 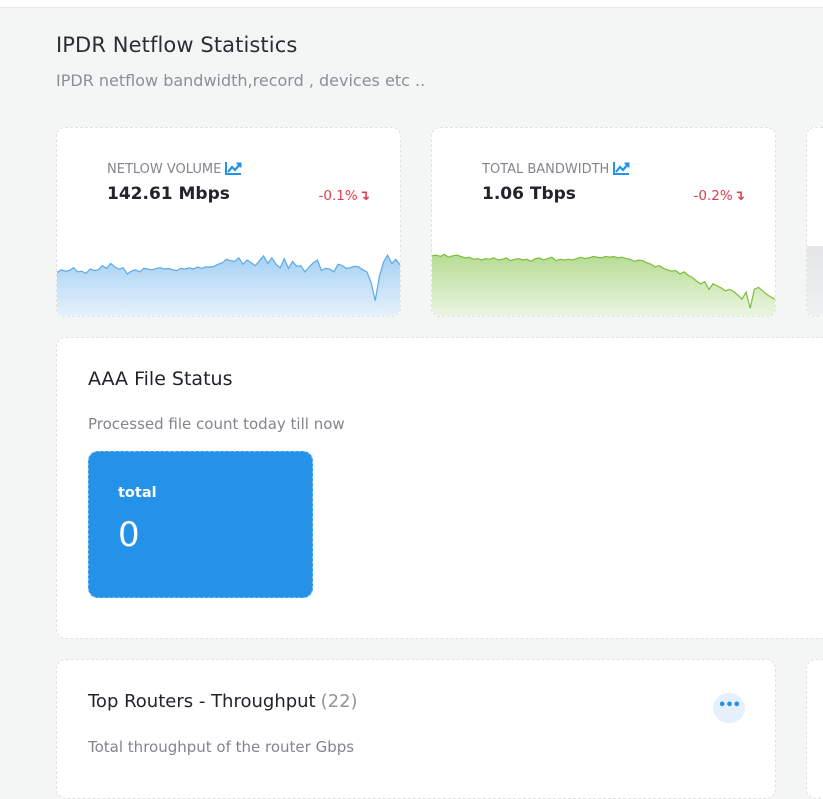 I want to click on stat-label: TOTAL BANDWIDTH, so click(x=556, y=170).